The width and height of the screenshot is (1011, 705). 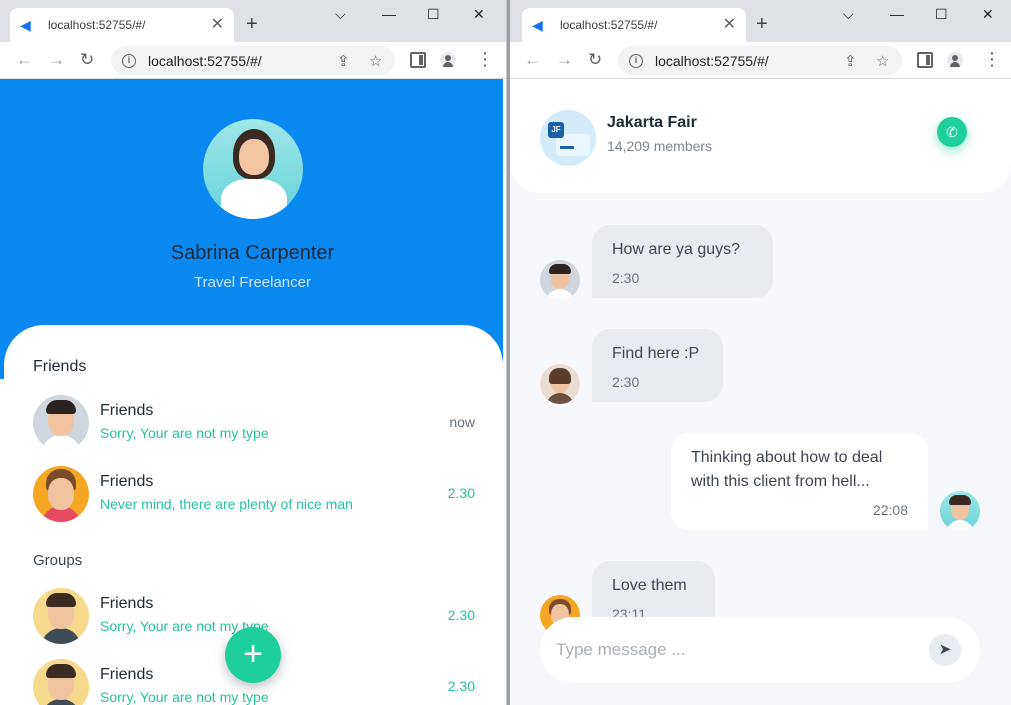 I want to click on send-icon: ➤, so click(x=945, y=650).